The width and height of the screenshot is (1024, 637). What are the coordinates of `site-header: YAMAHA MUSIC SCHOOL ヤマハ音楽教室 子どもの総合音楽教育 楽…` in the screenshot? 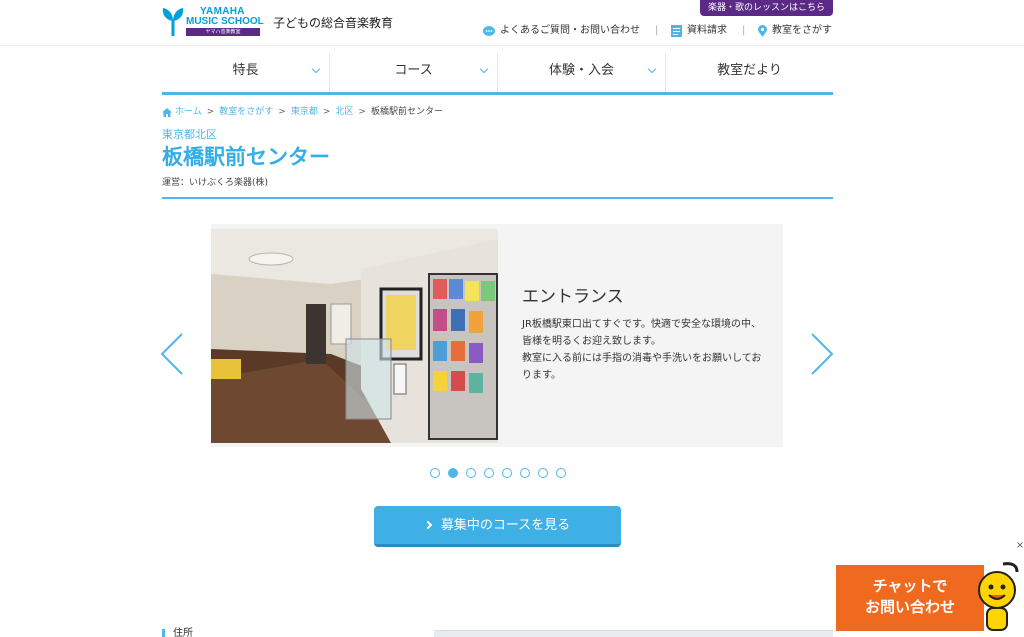 It's located at (512, 23).